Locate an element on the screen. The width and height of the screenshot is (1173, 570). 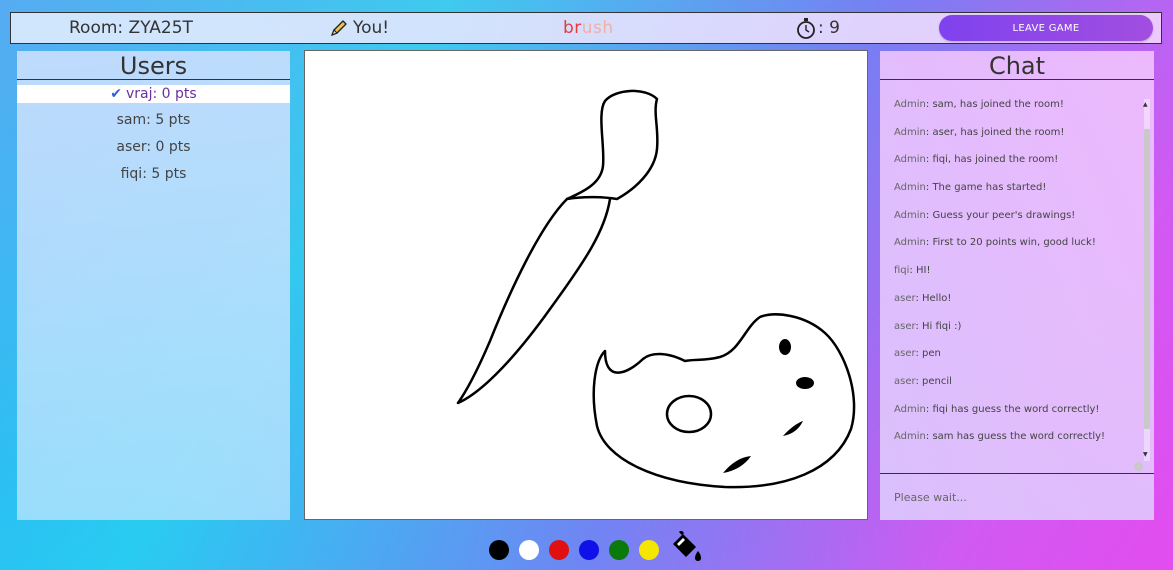
chat-input is located at coordinates (1017, 497).